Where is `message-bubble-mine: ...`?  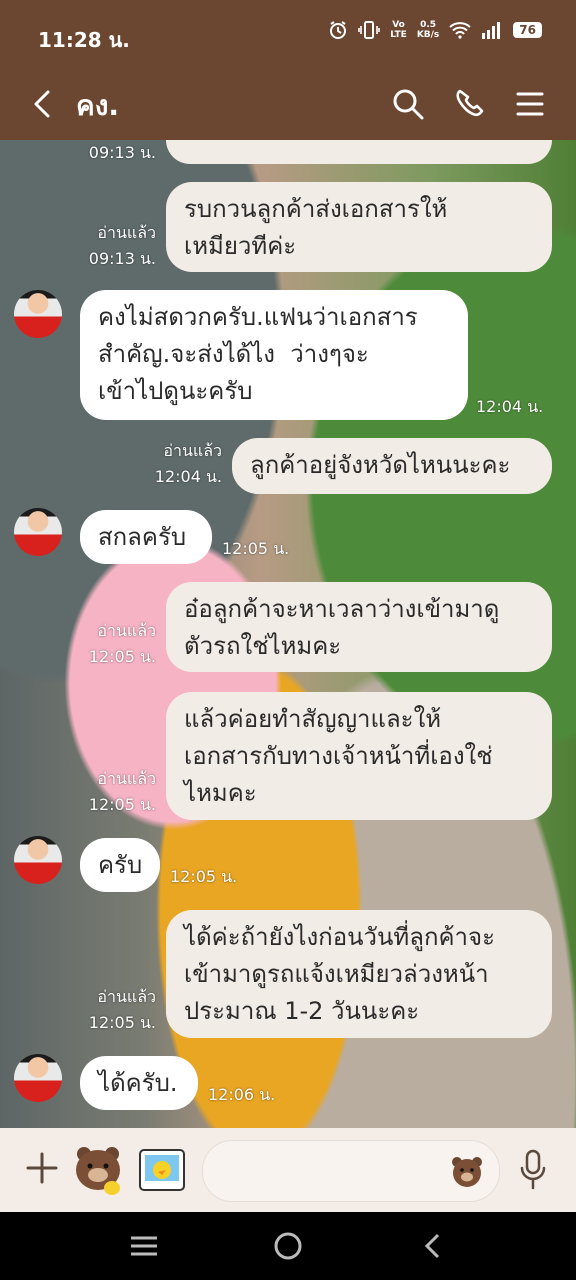 message-bubble-mine: ... is located at coordinates (359, 152).